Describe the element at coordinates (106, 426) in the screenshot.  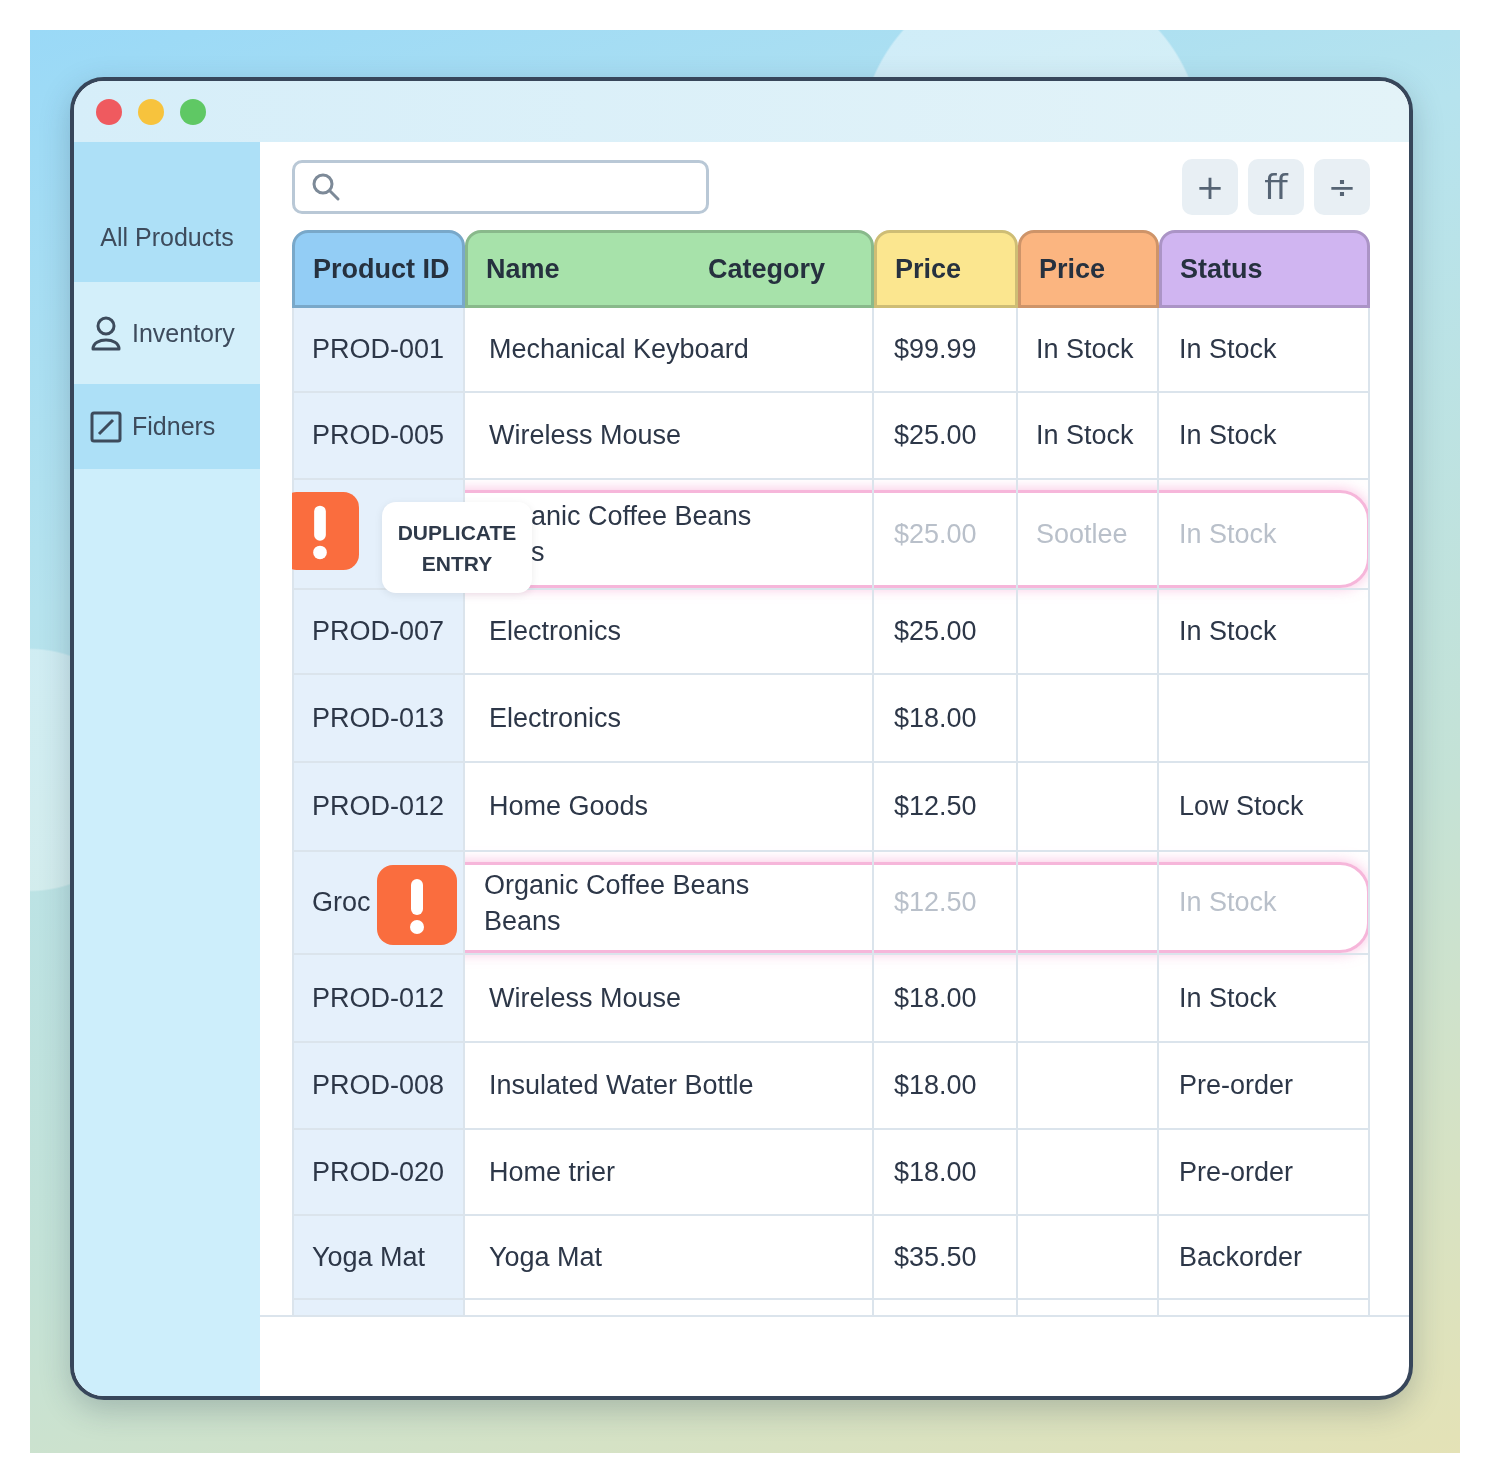
I see `edit-icon` at that location.